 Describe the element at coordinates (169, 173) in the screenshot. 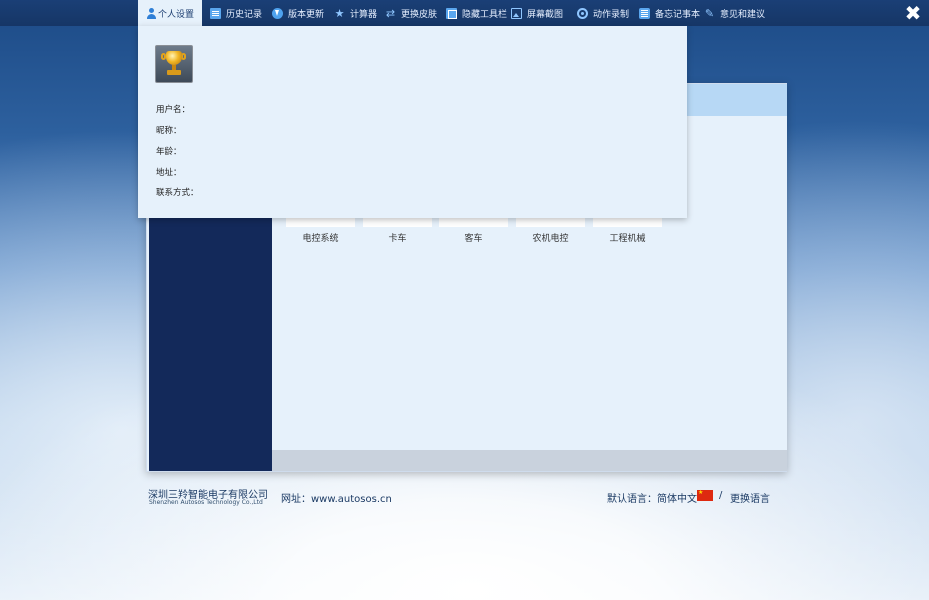

I see `address-label: 地址：` at that location.